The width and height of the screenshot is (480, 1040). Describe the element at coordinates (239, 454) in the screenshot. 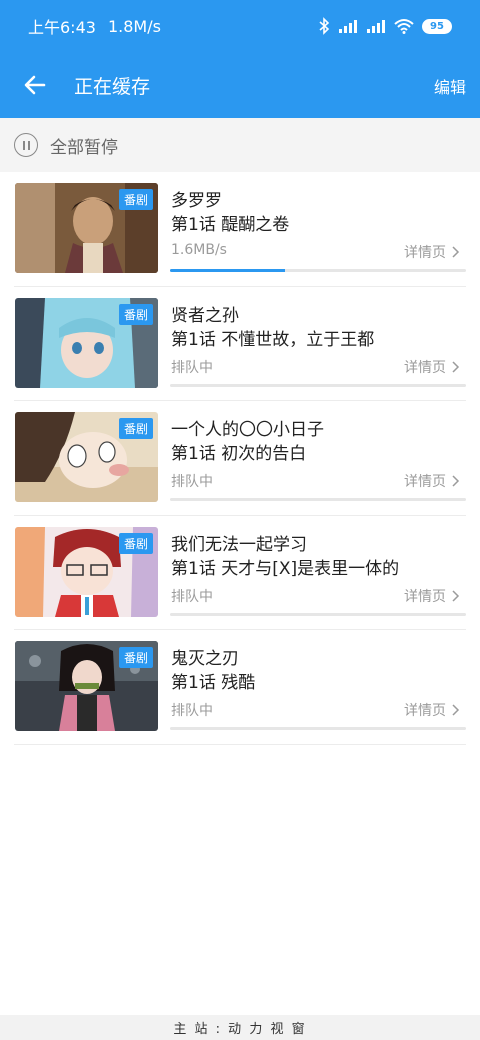

I see `episode-title: 第1话 初次的告白` at that location.